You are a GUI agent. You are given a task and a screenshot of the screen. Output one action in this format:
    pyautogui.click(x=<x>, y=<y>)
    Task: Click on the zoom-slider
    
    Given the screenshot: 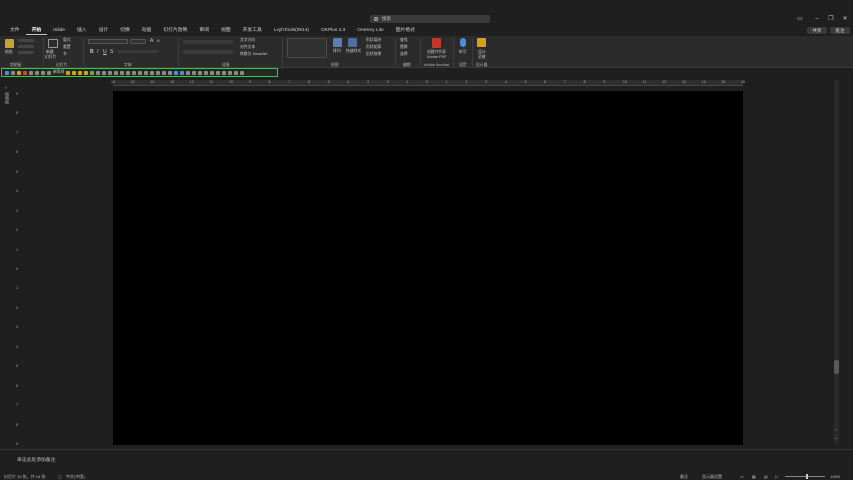 What is the action you would take?
    pyautogui.click(x=805, y=476)
    